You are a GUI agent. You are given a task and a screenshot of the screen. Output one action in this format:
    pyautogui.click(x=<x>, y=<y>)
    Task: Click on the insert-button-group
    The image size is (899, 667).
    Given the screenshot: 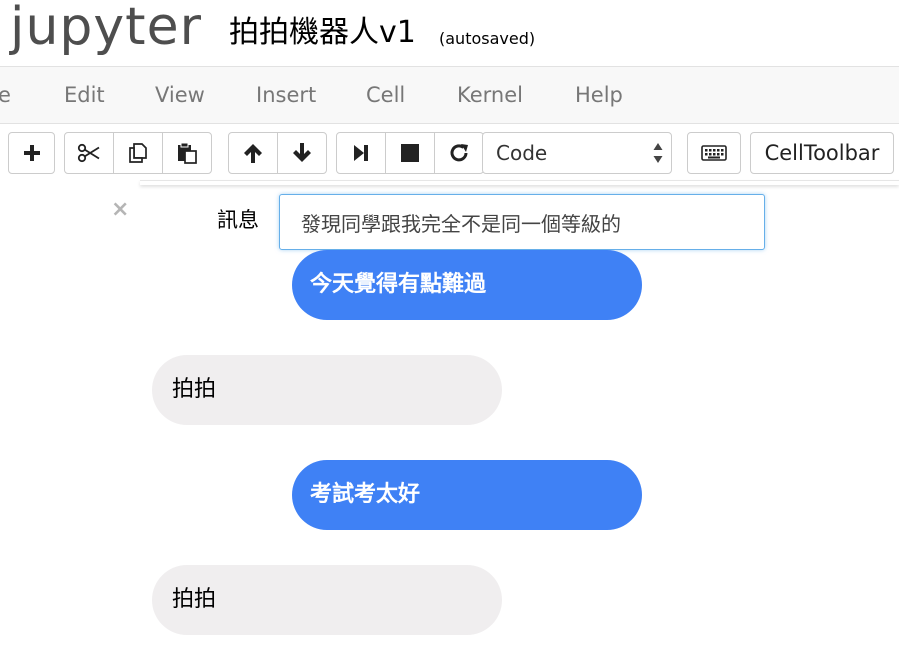 What is the action you would take?
    pyautogui.click(x=31, y=153)
    